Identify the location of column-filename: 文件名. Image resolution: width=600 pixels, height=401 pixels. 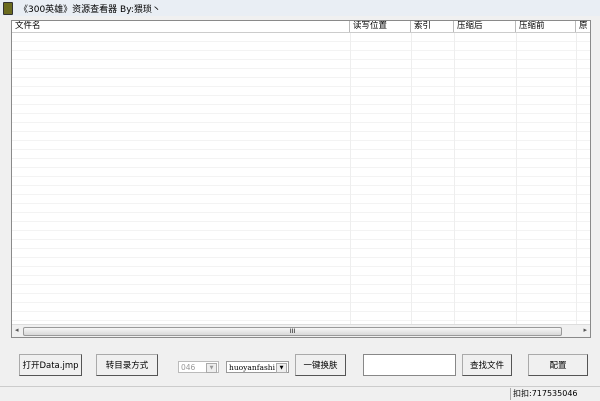
(181, 26).